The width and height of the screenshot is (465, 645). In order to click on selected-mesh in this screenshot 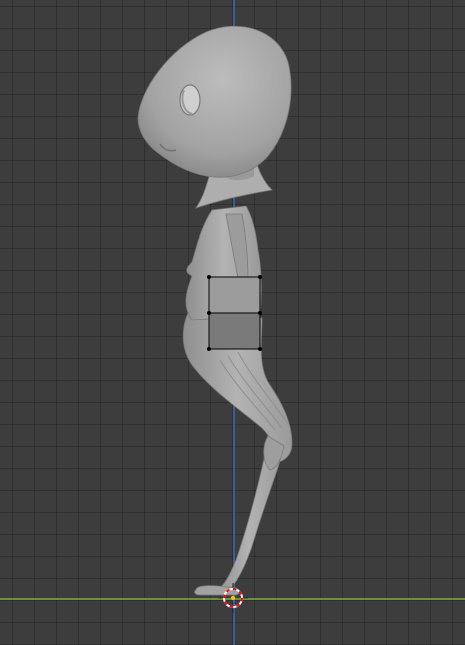, I will do `click(234, 313)`.